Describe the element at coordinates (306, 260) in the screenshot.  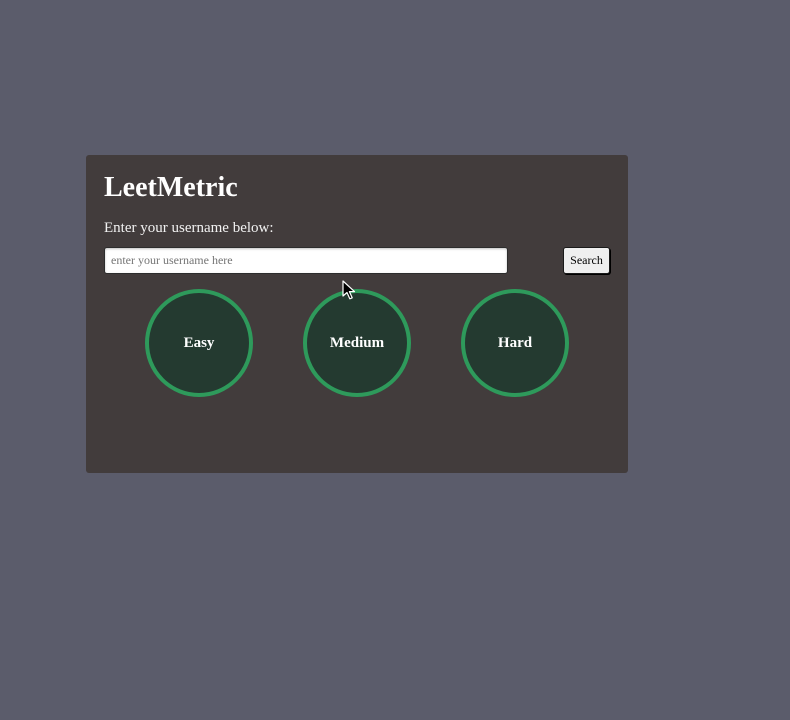
I see `username-input` at that location.